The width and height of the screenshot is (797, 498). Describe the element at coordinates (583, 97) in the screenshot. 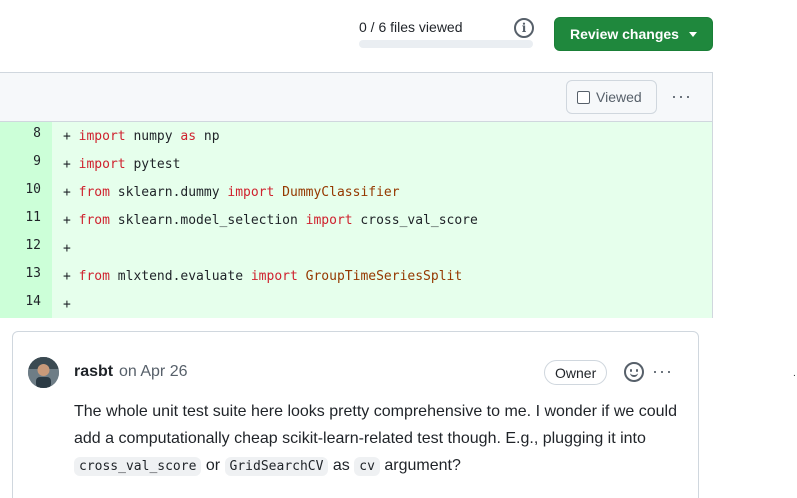

I see `checkbox-icon` at that location.